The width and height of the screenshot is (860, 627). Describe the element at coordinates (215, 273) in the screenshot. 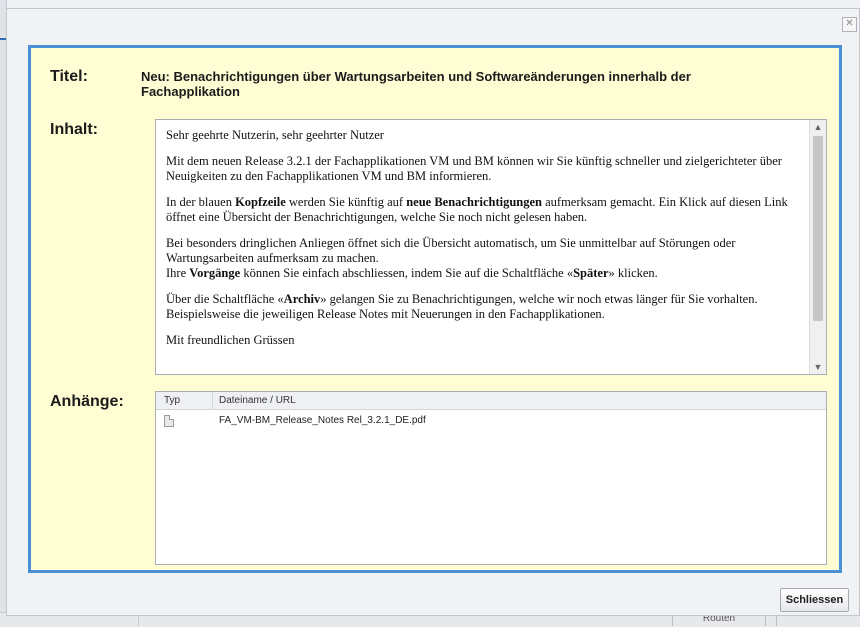

I see `bold-text: Vorgänge` at that location.